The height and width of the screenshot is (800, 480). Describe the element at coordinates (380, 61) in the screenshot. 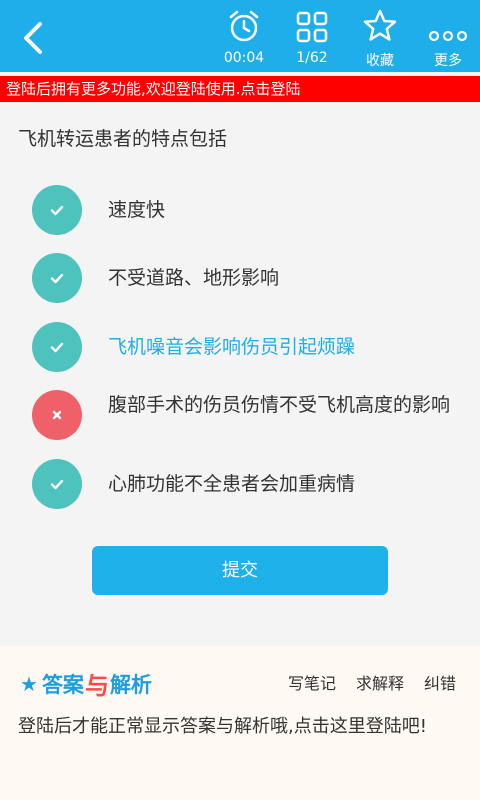

I see `favorite-label: 收藏` at that location.